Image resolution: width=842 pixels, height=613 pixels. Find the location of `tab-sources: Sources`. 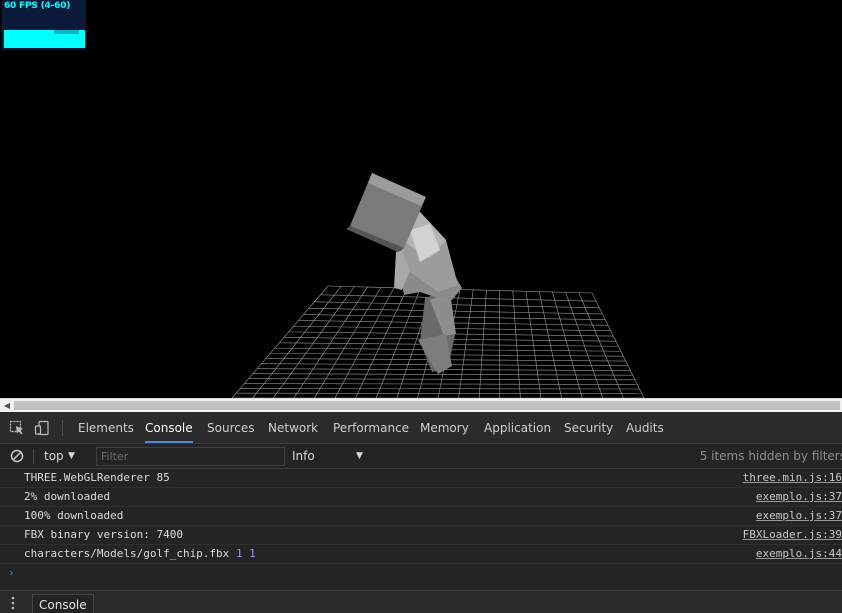

tab-sources: Sources is located at coordinates (230, 427).